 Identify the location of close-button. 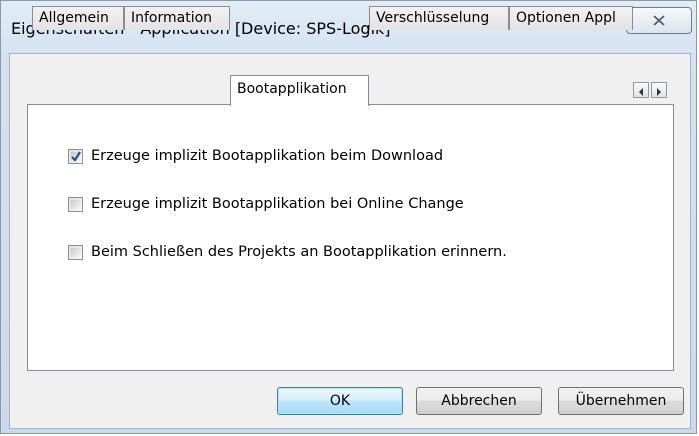
(659, 20).